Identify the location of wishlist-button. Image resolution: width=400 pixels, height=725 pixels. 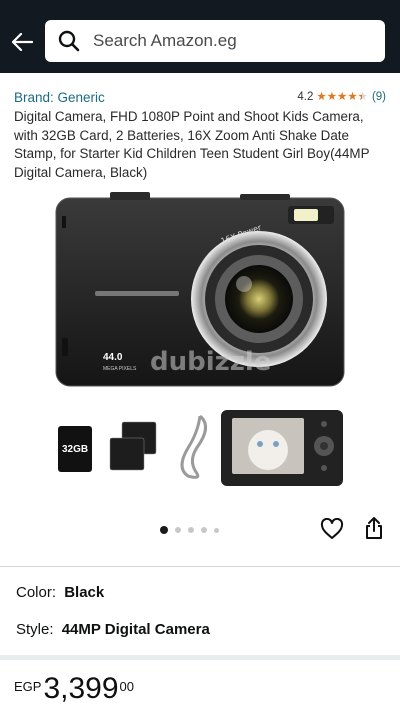
(332, 531).